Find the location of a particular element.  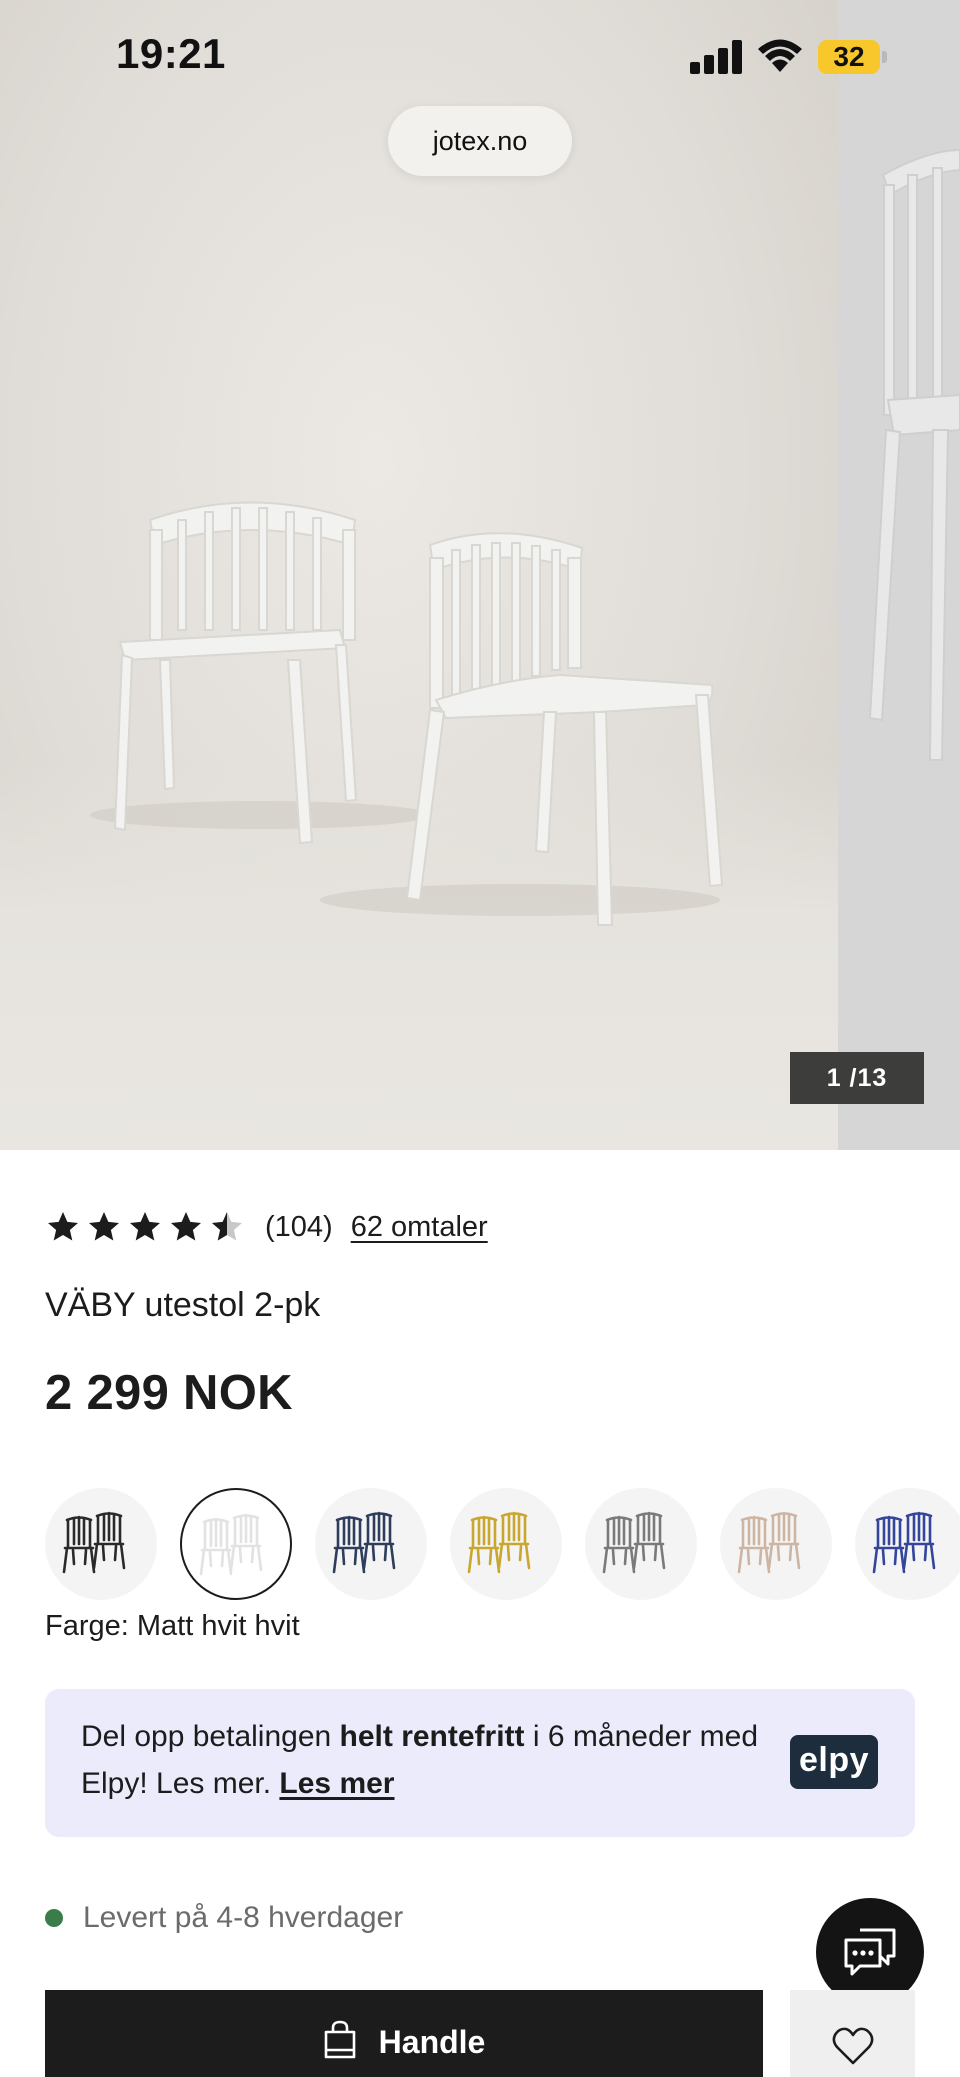

color-swatch-grey is located at coordinates (641, 1544).